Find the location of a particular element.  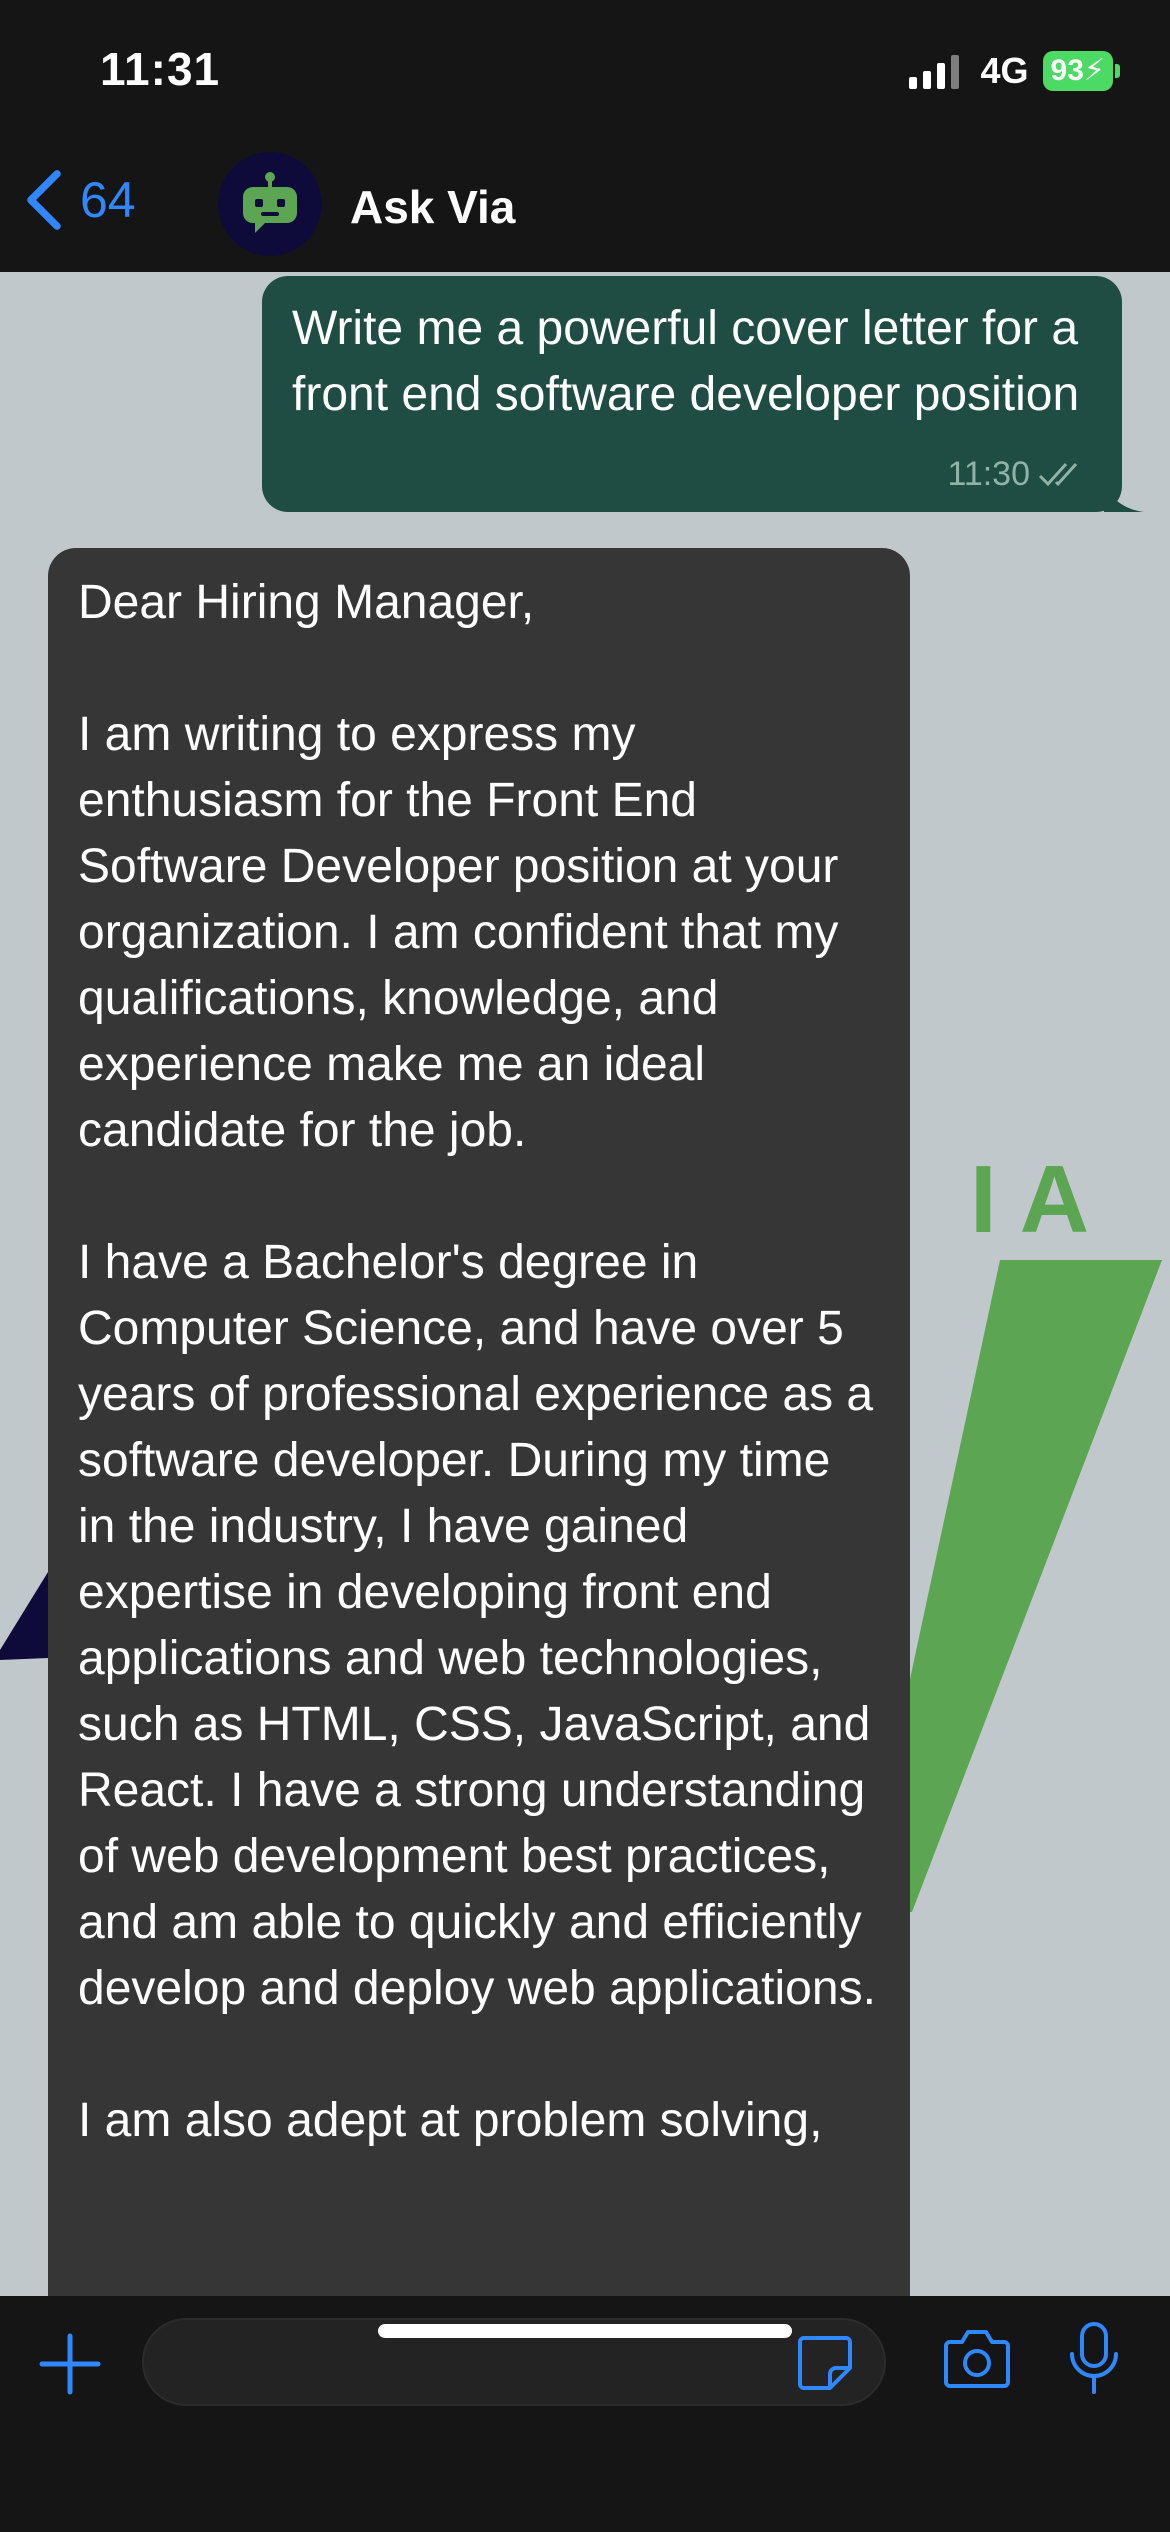

chat-title: Ask Via is located at coordinates (432, 207).